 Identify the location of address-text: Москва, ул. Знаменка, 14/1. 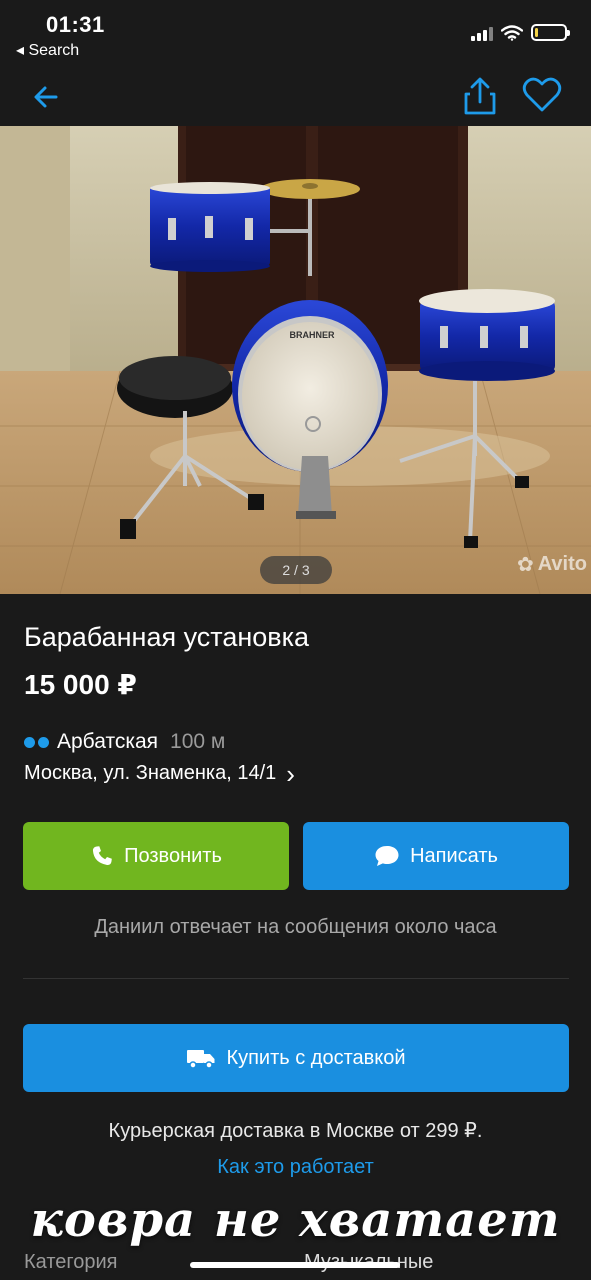
(150, 773).